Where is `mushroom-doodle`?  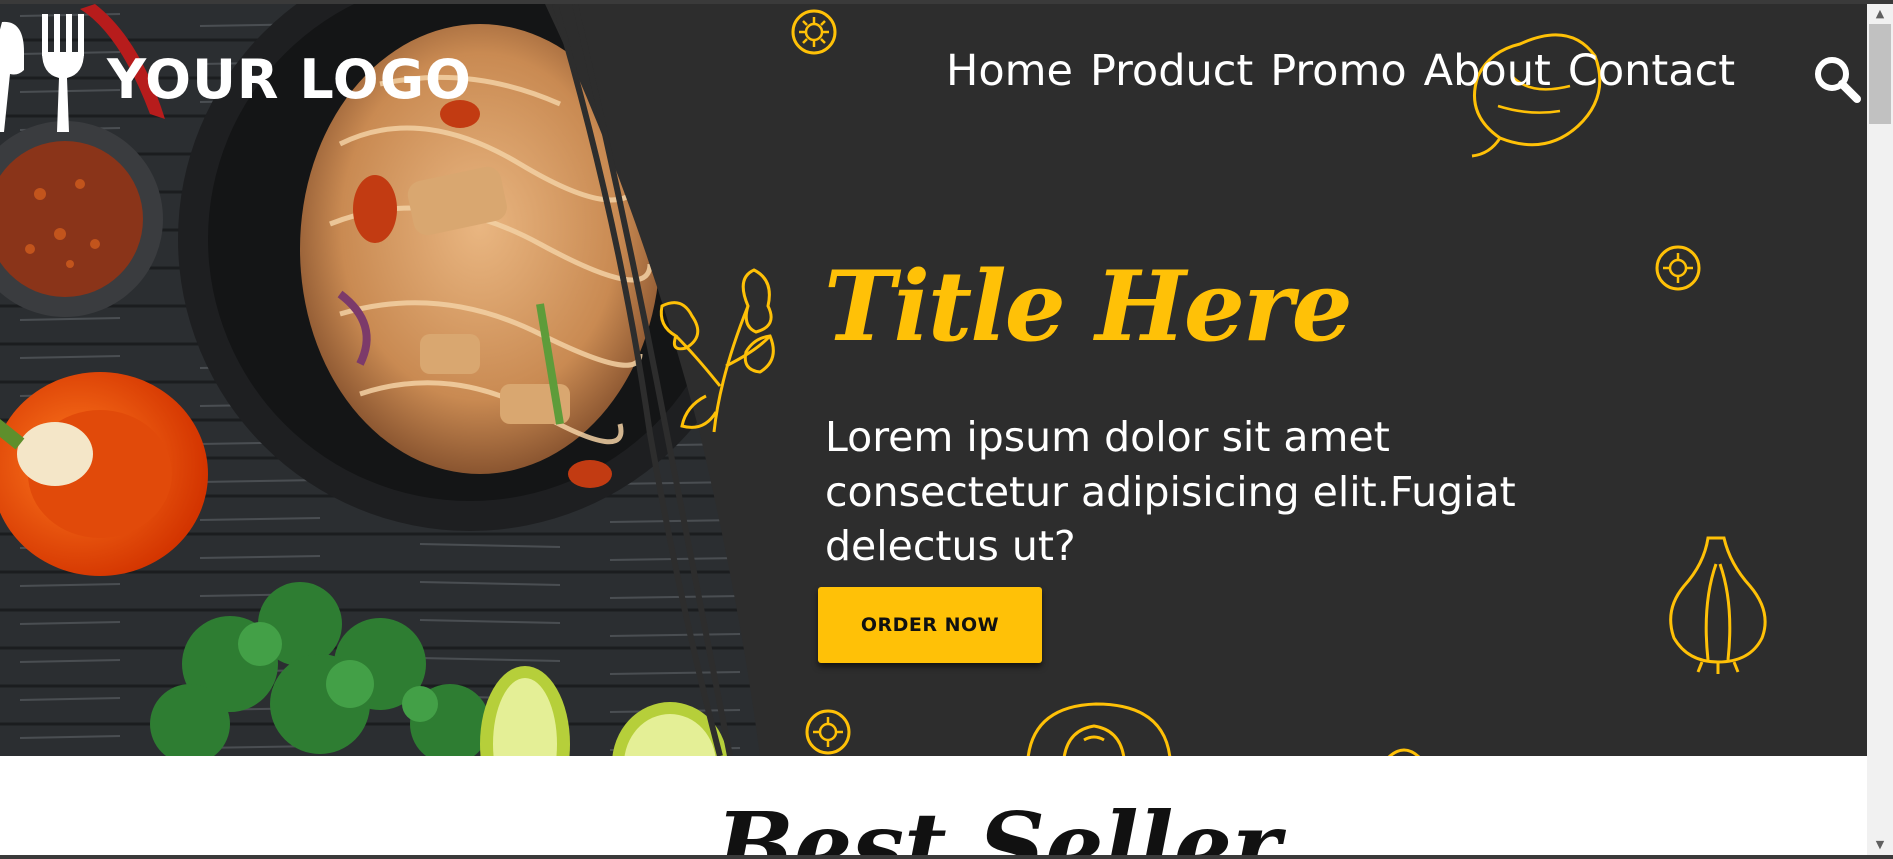 mushroom-doodle is located at coordinates (1099, 729).